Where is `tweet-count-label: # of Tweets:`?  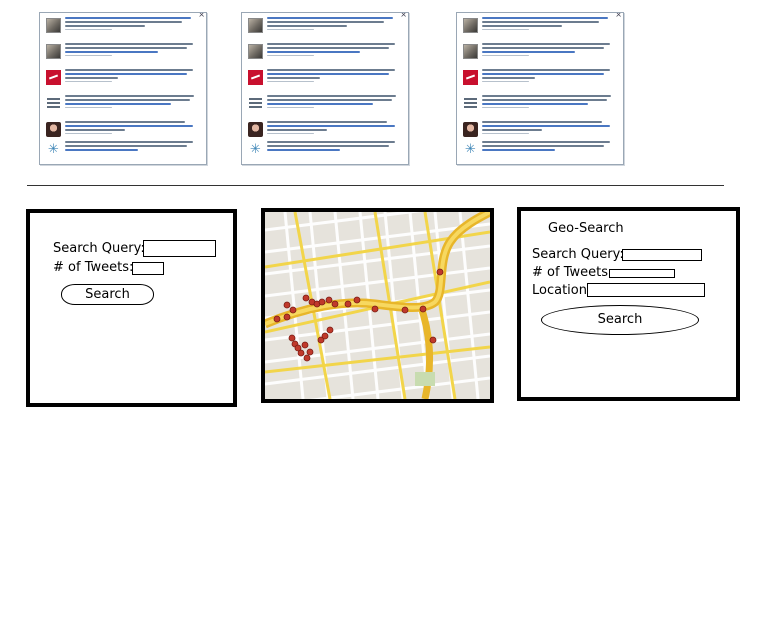
tweet-count-label: # of Tweets: is located at coordinates (93, 267).